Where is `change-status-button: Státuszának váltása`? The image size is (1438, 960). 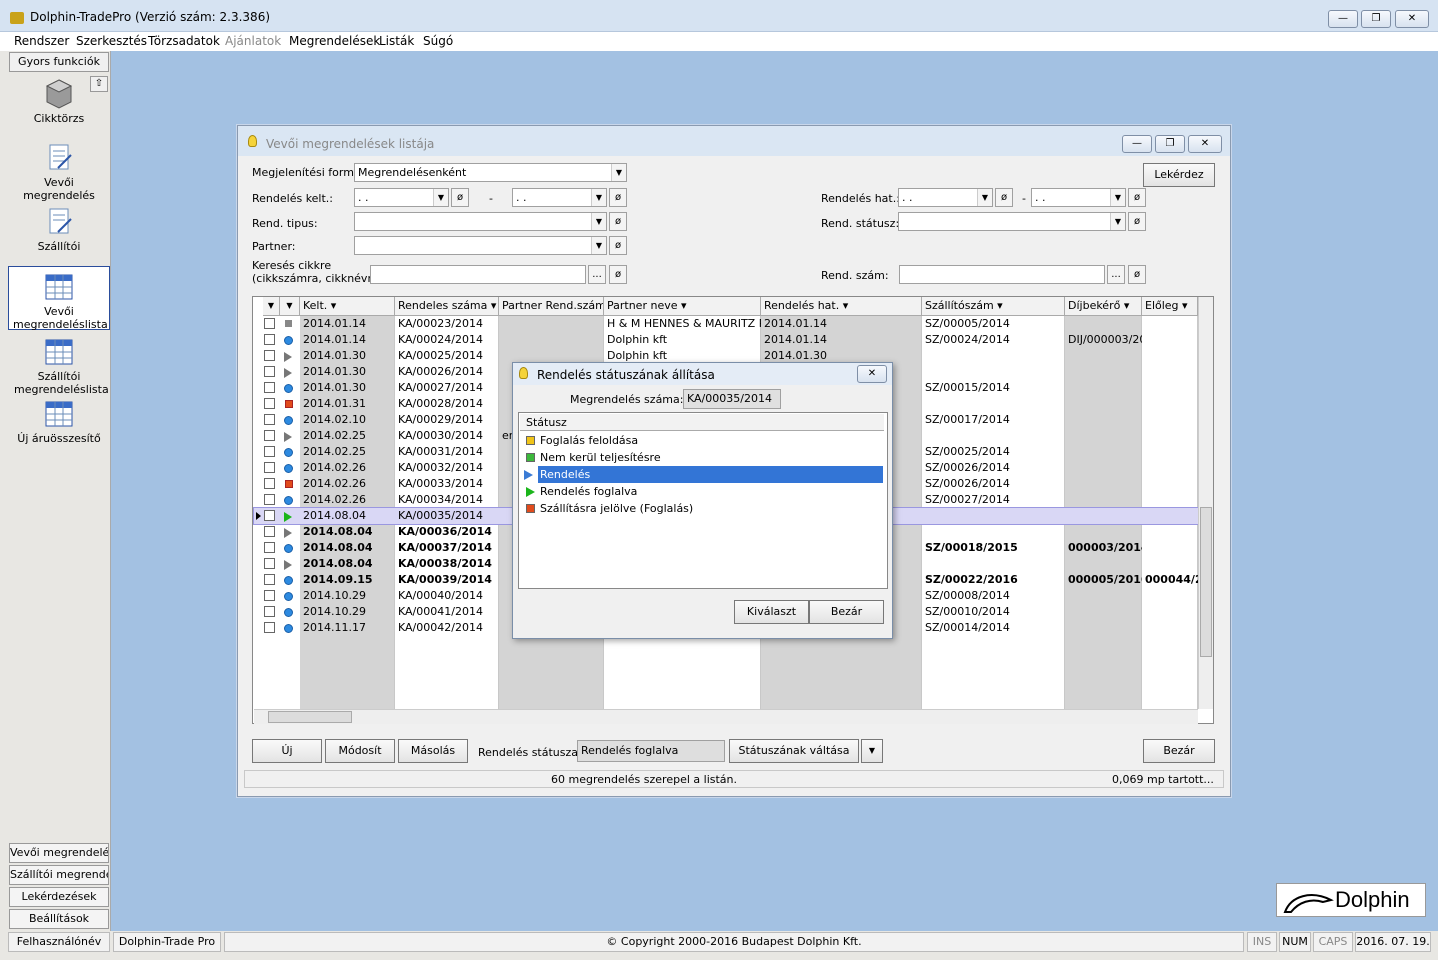 change-status-button: Státuszának váltása is located at coordinates (794, 751).